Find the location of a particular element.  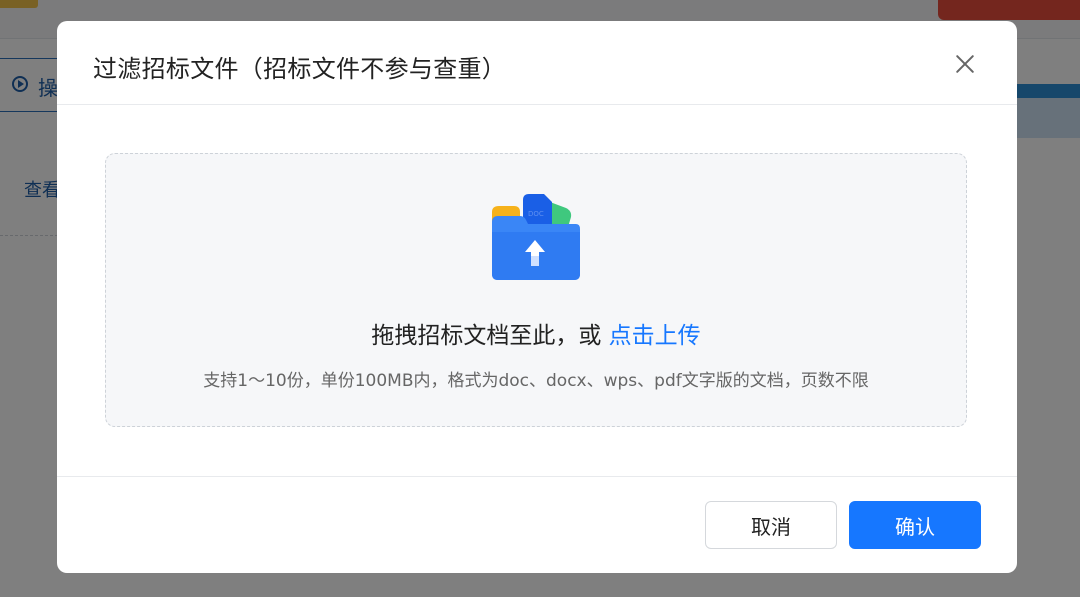

drag-hint: 拖拽招标文档至此，或 点击上传 is located at coordinates (536, 333).